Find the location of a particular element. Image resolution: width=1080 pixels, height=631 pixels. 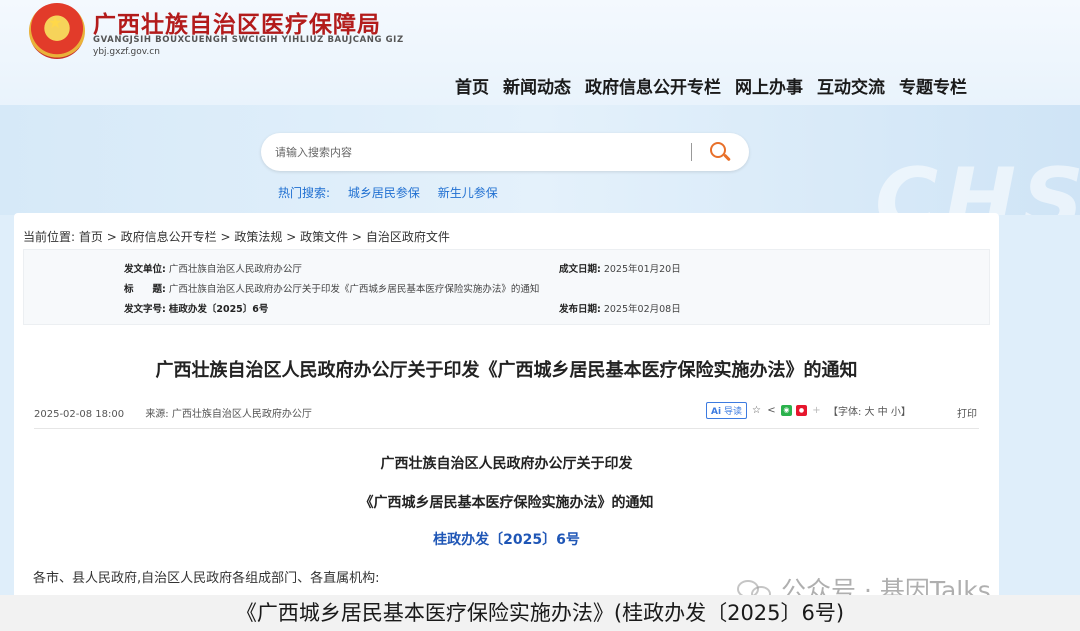

meta-issuer: 发文单位: 广西壮族自治区人民政府办公厅 is located at coordinates (213, 268).